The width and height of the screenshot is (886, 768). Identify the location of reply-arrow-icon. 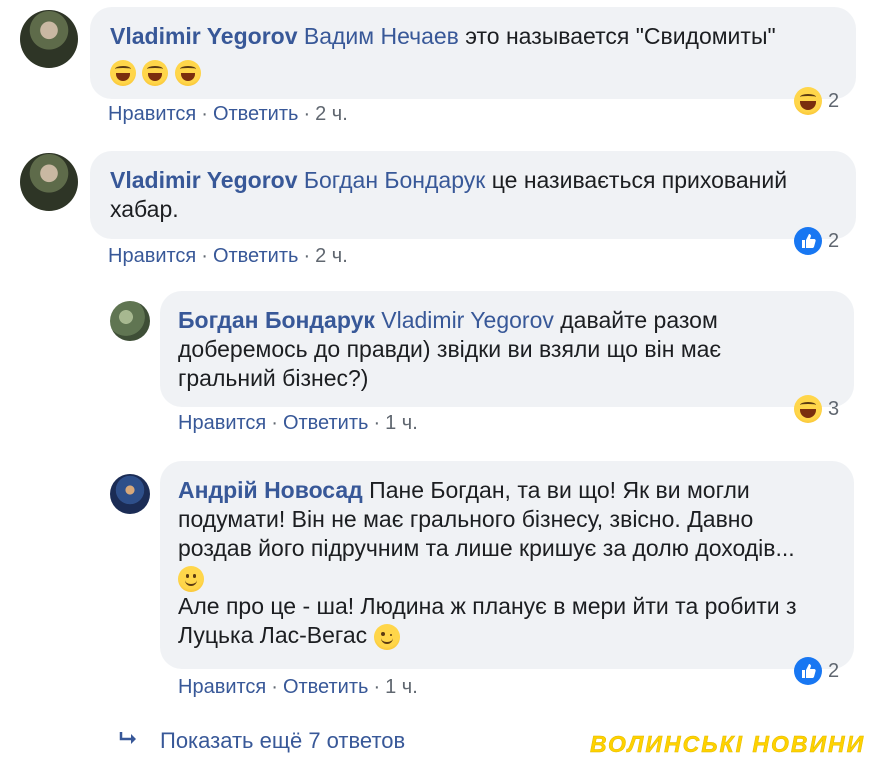
(129, 741).